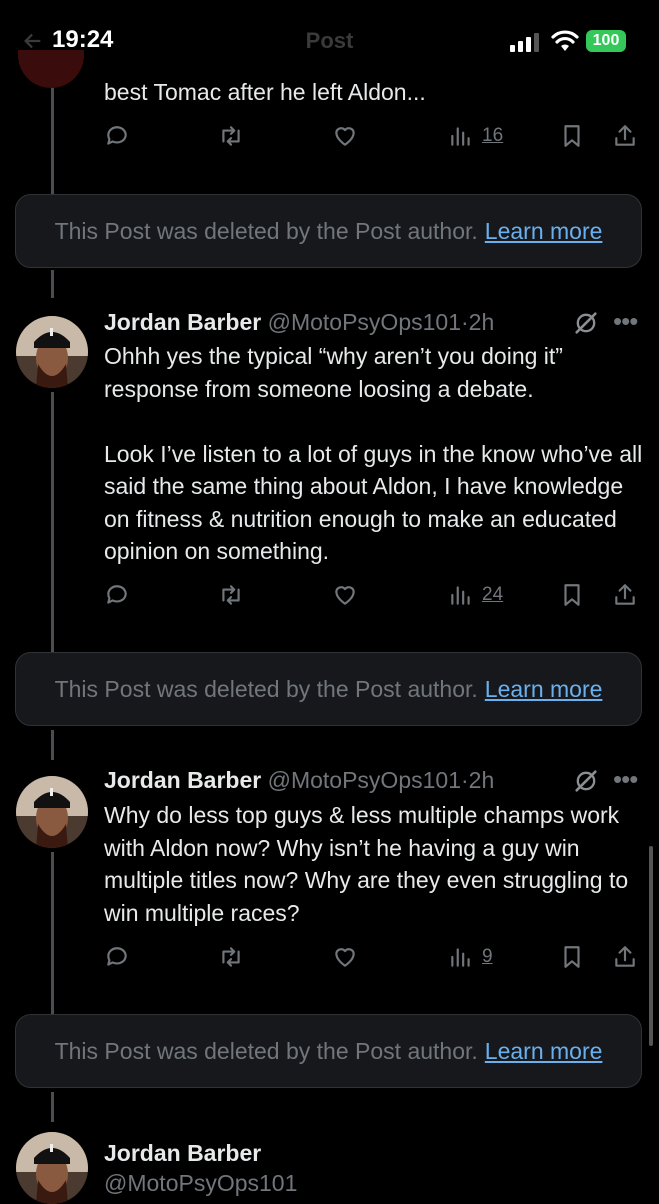 The width and height of the screenshot is (659, 1204). Describe the element at coordinates (493, 594) in the screenshot. I see `views-count: 24` at that location.